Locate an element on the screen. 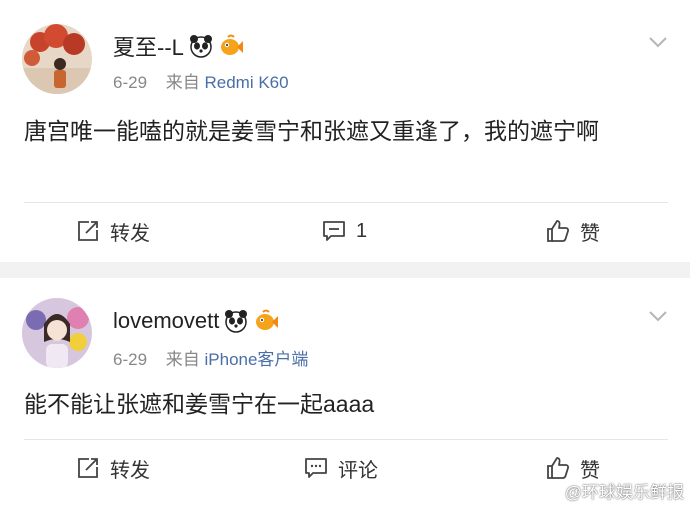 This screenshot has height=509, width=690. comment-count: 1 is located at coordinates (362, 230).